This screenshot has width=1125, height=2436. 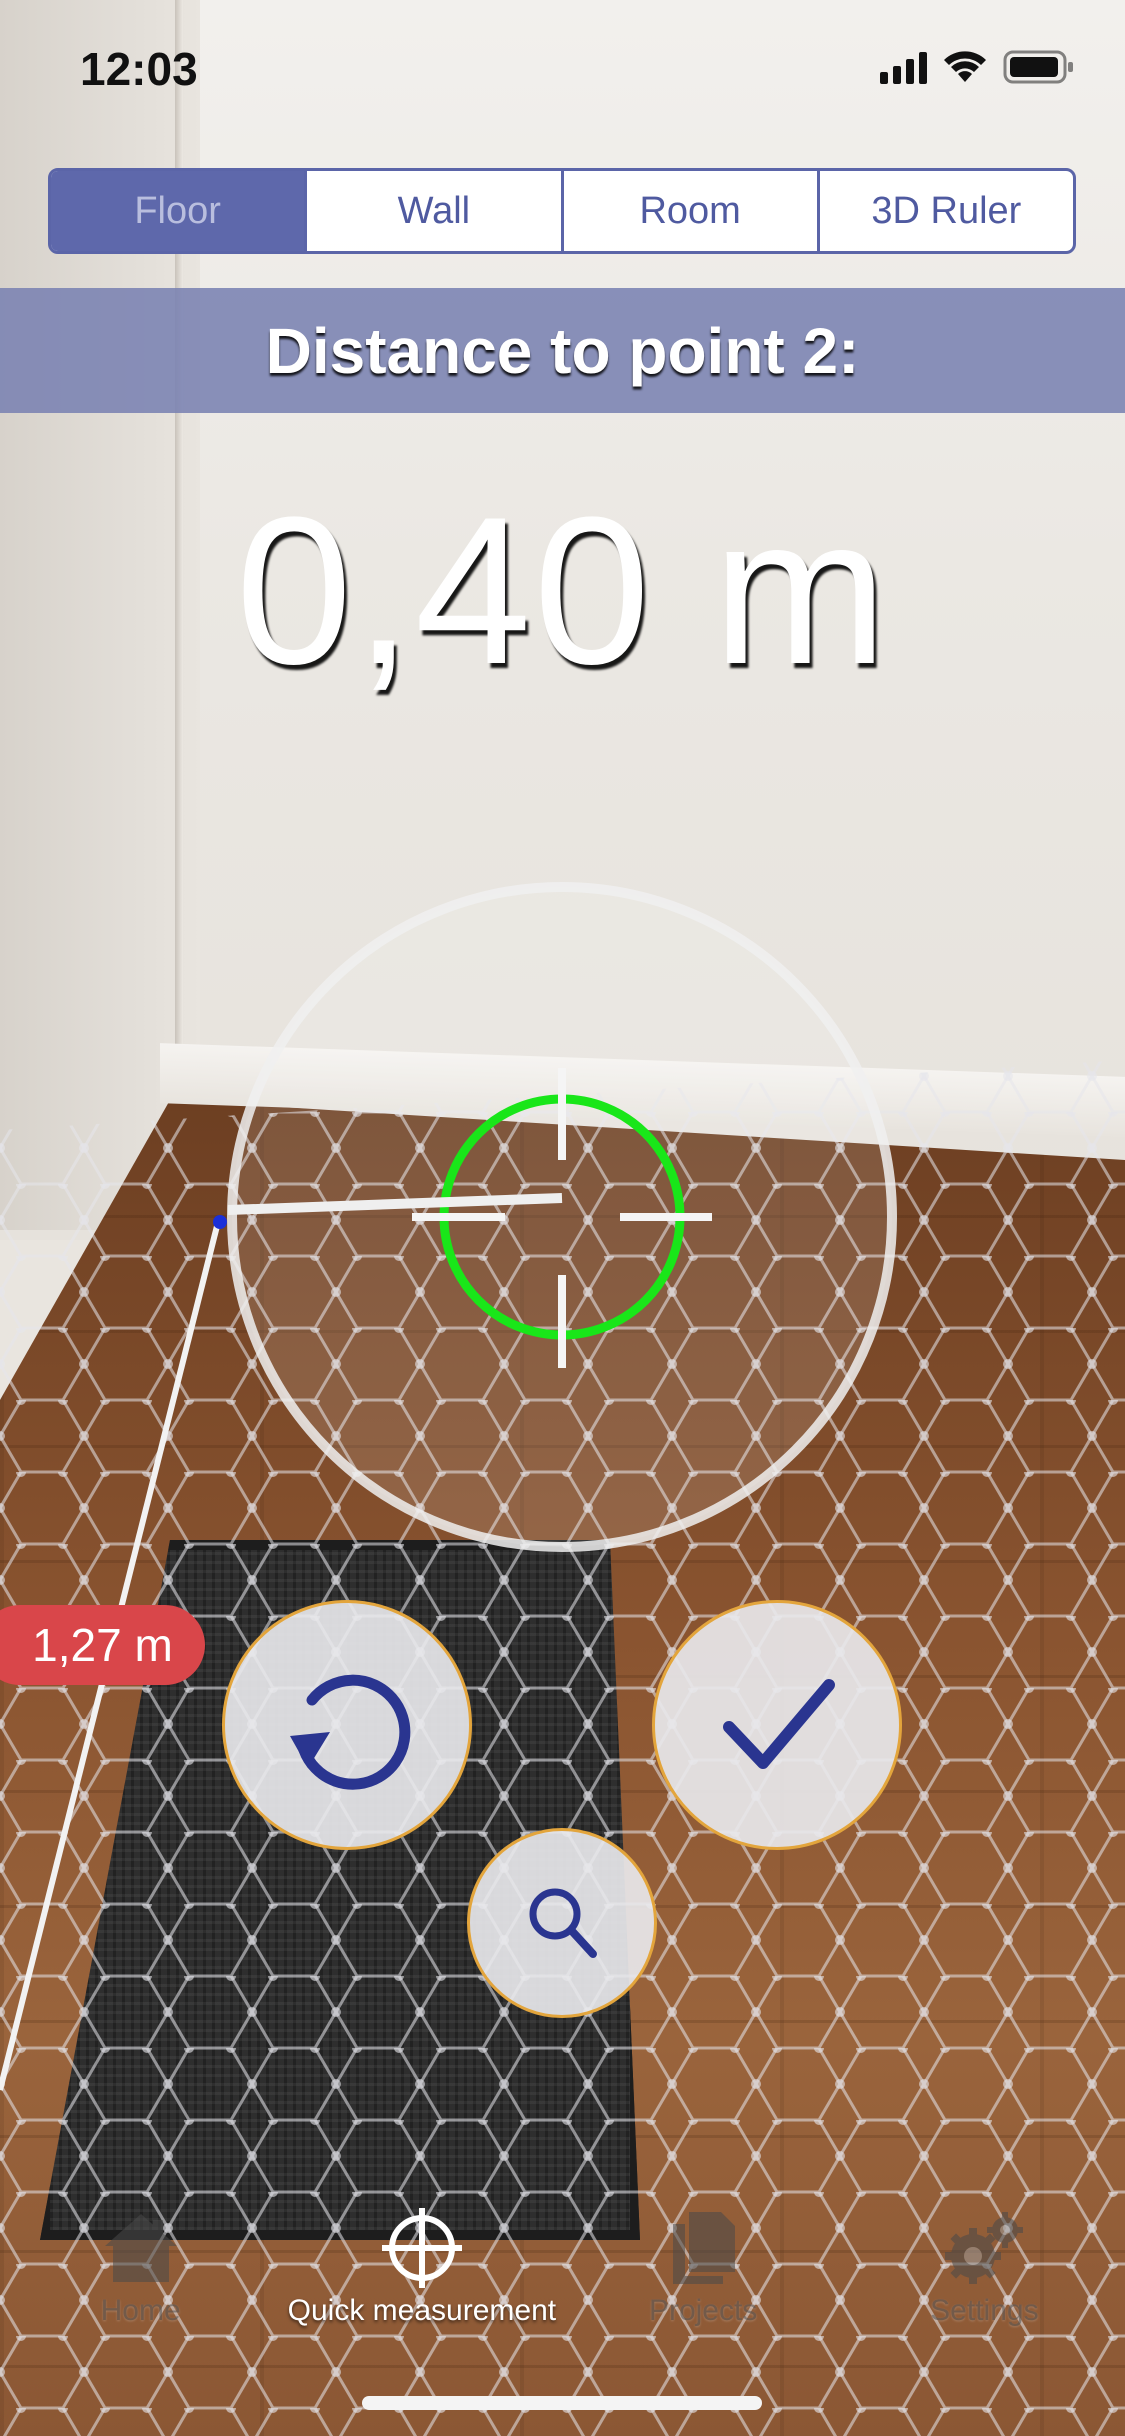 I want to click on status-time: 12:03, so click(x=139, y=69).